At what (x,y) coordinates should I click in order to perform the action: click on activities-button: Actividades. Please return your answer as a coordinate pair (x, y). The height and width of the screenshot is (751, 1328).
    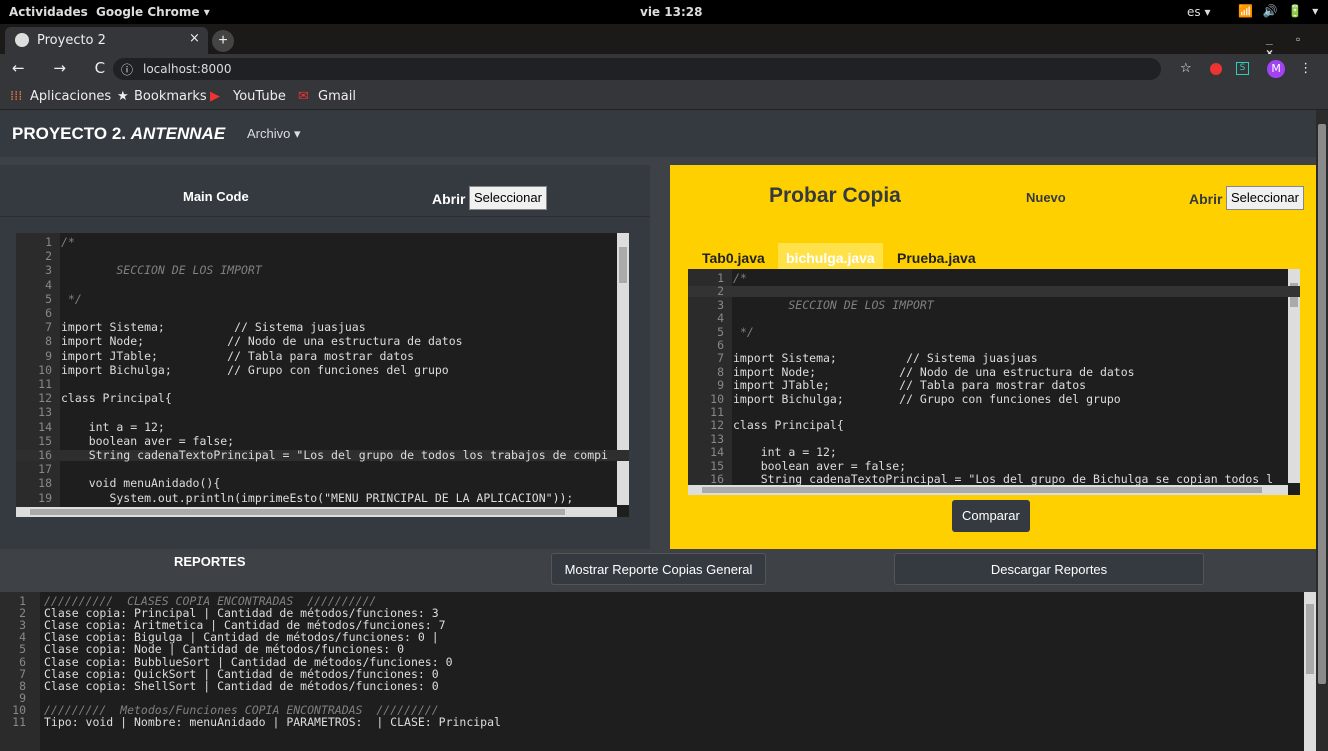
    Looking at the image, I should click on (48, 12).